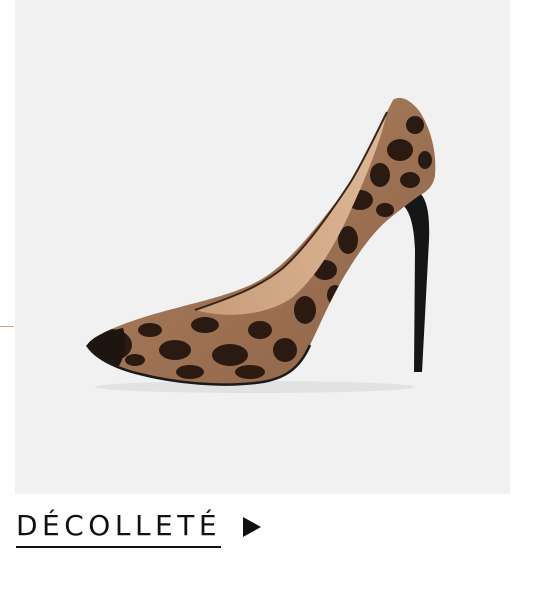 Image resolution: width=550 pixels, height=610 pixels. Describe the element at coordinates (119, 527) in the screenshot. I see `cta-label: DÉCOLLETÉ` at that location.